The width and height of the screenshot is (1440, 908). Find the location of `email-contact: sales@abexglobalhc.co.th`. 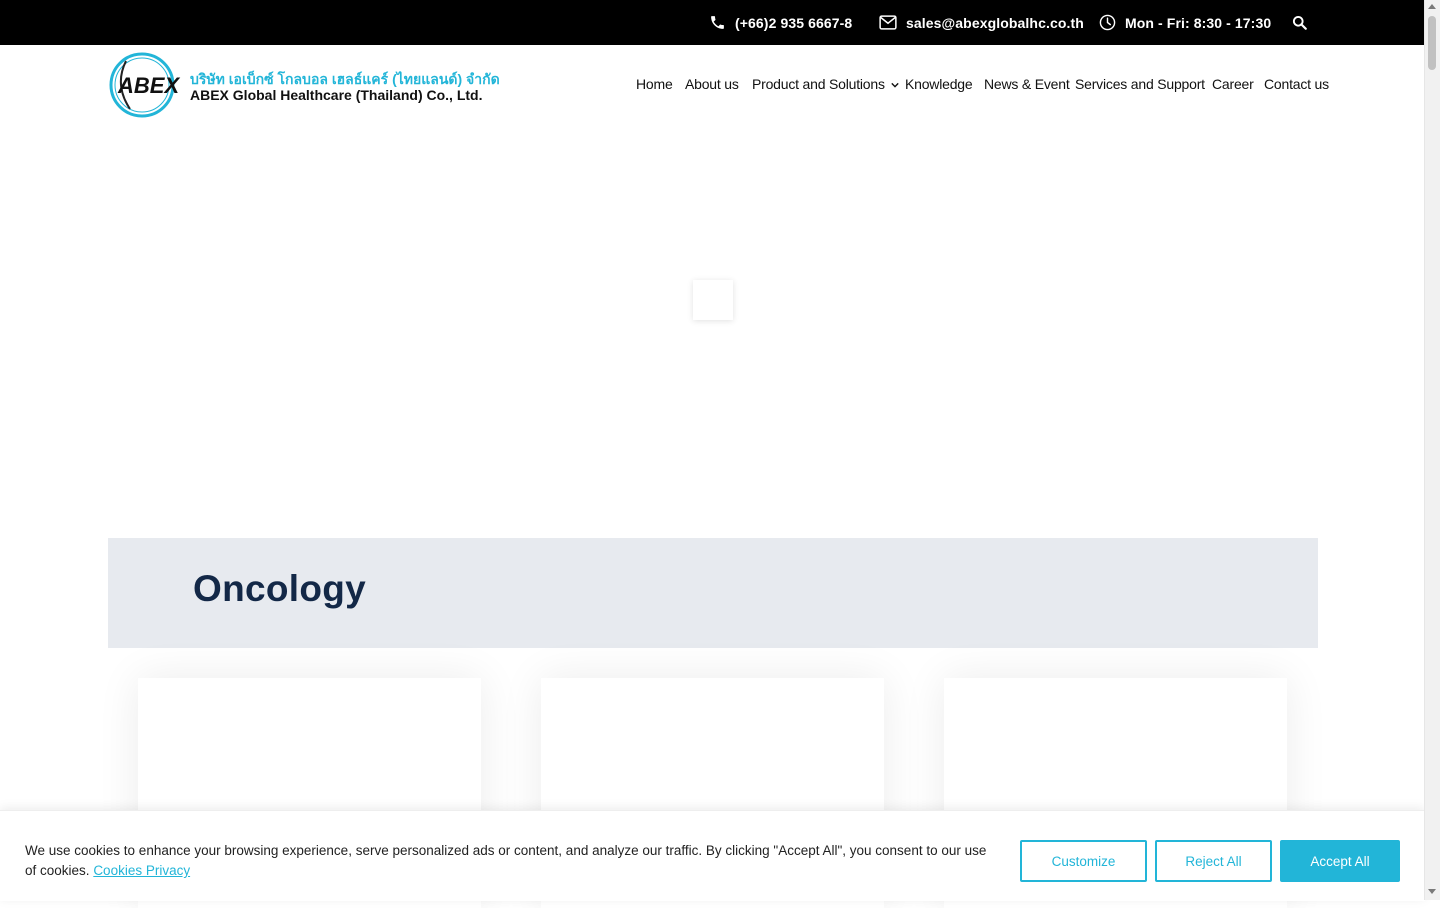

email-contact: sales@abexglobalhc.co.th is located at coordinates (981, 22).